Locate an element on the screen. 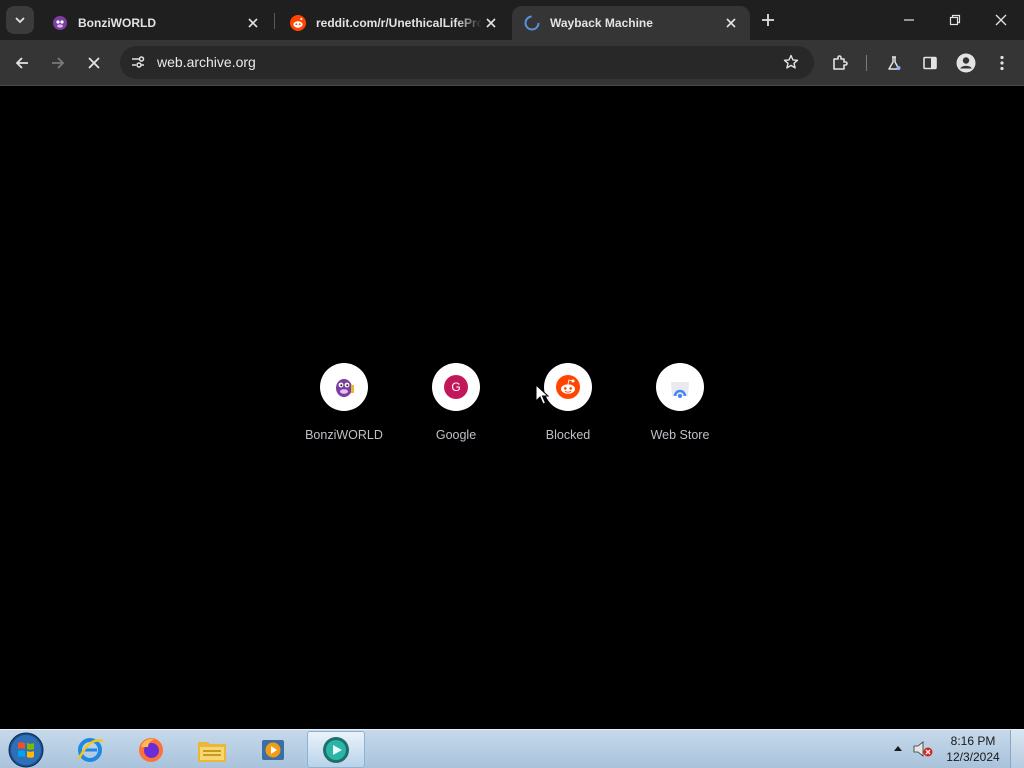 This screenshot has height=768, width=1024. taskbar-file-explorer is located at coordinates (212, 749).